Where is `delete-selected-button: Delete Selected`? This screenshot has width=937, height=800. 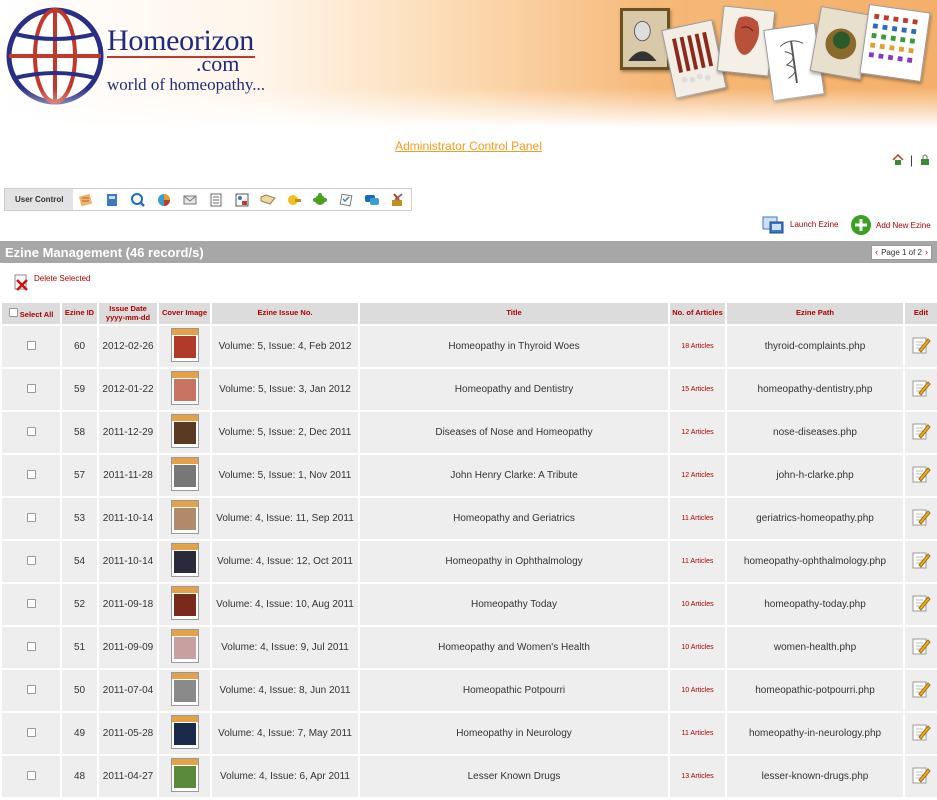
delete-selected-button: Delete Selected is located at coordinates (51, 283).